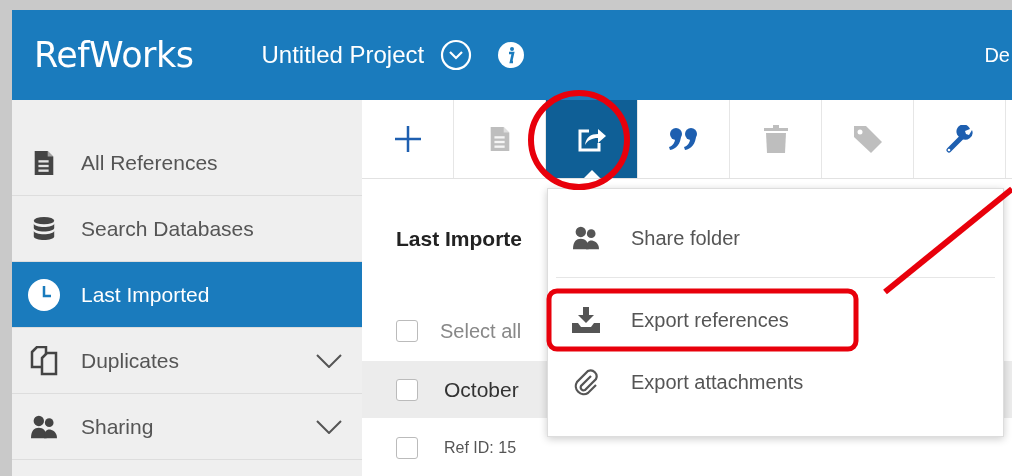 The image size is (1012, 476). I want to click on menu-item: Export references, so click(775, 320).